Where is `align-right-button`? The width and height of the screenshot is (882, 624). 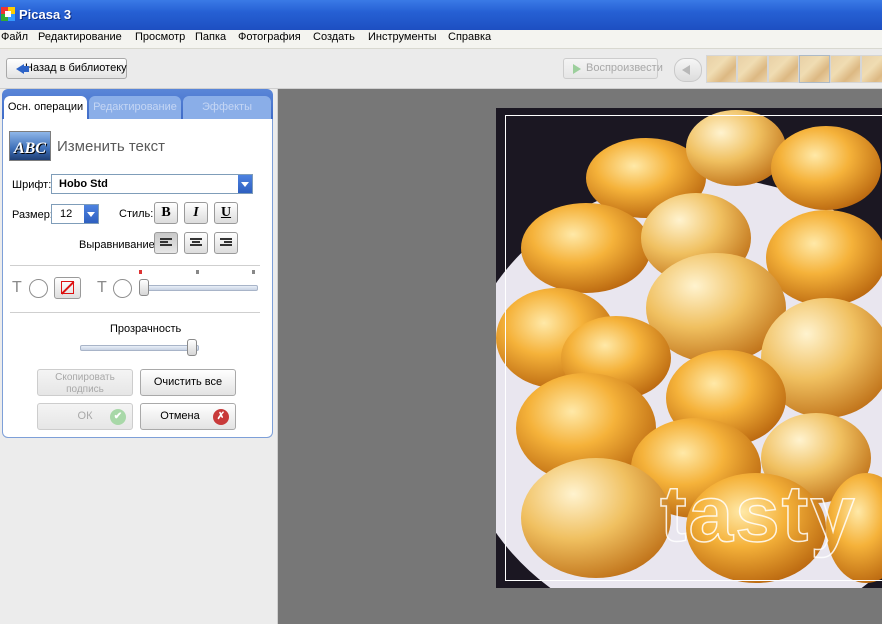 align-right-button is located at coordinates (226, 243).